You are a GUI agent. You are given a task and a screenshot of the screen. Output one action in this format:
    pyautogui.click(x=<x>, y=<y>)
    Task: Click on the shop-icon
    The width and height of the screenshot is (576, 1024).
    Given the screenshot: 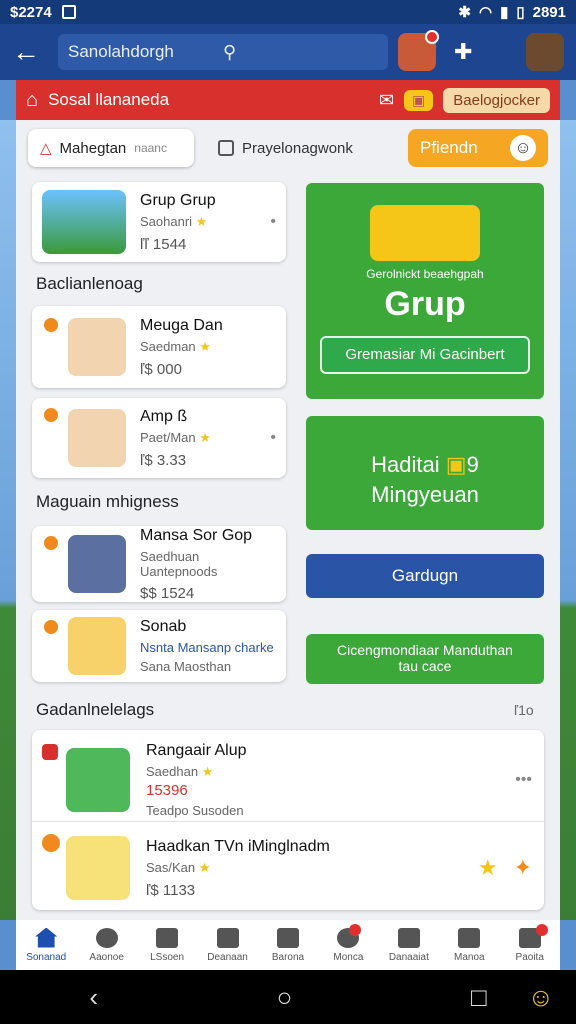 What is the action you would take?
    pyautogui.click(x=469, y=937)
    